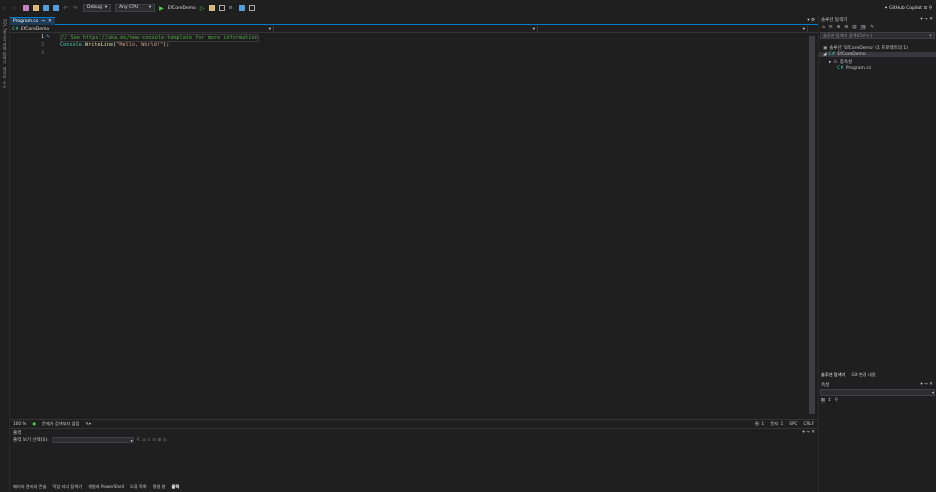  What do you see at coordinates (5, 41) in the screenshot?
I see `sql-server-explorer-tab: SQL Server 개체 탐색기` at bounding box center [5, 41].